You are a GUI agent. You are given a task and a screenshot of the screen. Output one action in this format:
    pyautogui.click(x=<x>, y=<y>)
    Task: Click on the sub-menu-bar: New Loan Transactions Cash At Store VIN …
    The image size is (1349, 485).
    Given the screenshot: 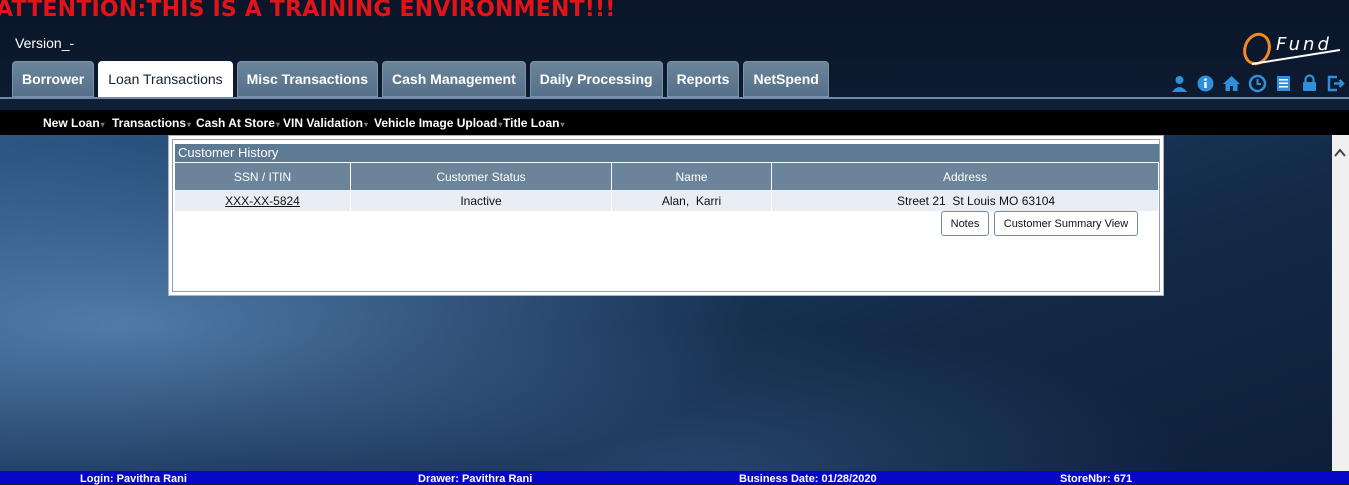 What is the action you would take?
    pyautogui.click(x=674, y=122)
    